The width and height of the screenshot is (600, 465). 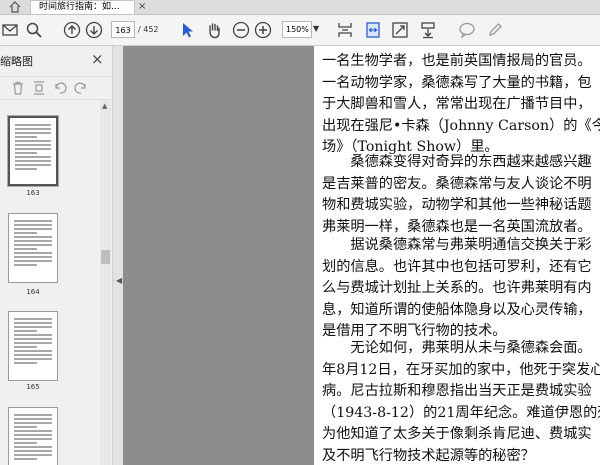 What do you see at coordinates (457, 391) in the screenshot?
I see `document-text-line: 病。尼古拉斯和穆恩指出当天正是费城实验` at bounding box center [457, 391].